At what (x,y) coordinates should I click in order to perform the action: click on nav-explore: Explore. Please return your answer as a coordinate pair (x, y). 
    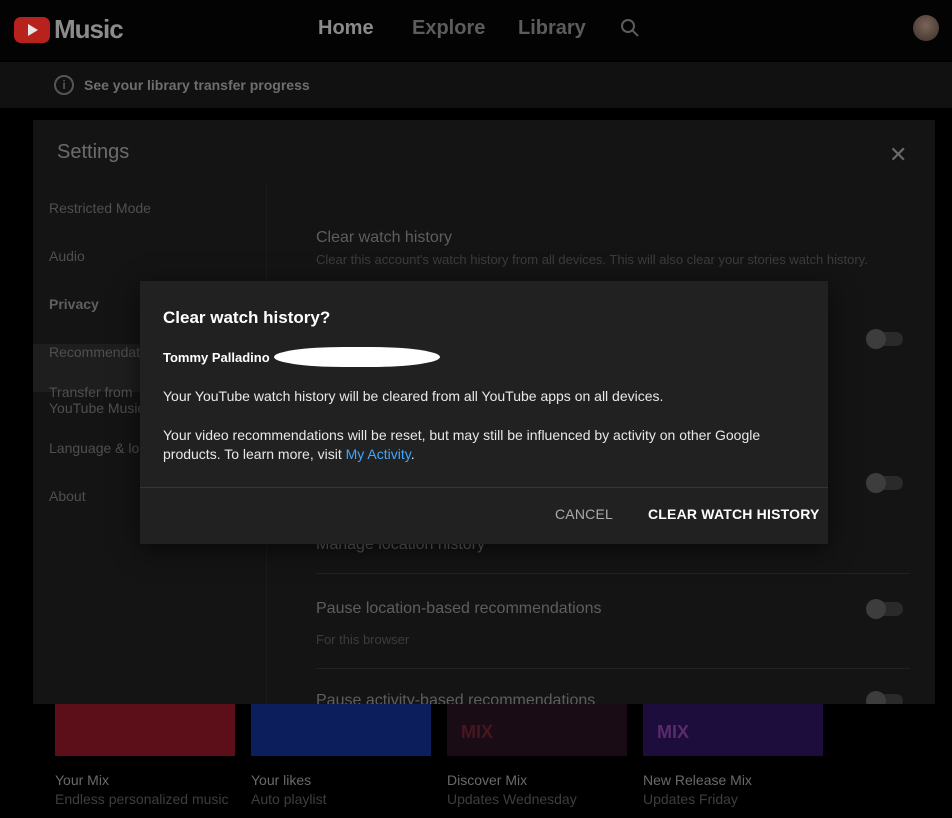
    Looking at the image, I should click on (448, 28).